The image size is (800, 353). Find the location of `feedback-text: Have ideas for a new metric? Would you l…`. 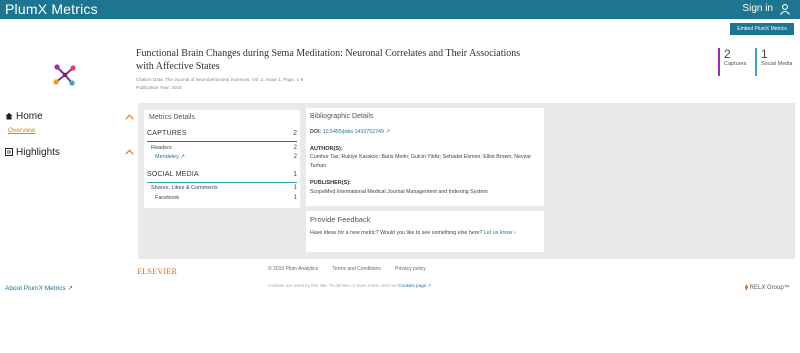

feedback-text: Have ideas for a new metric? Would you l… is located at coordinates (425, 233).